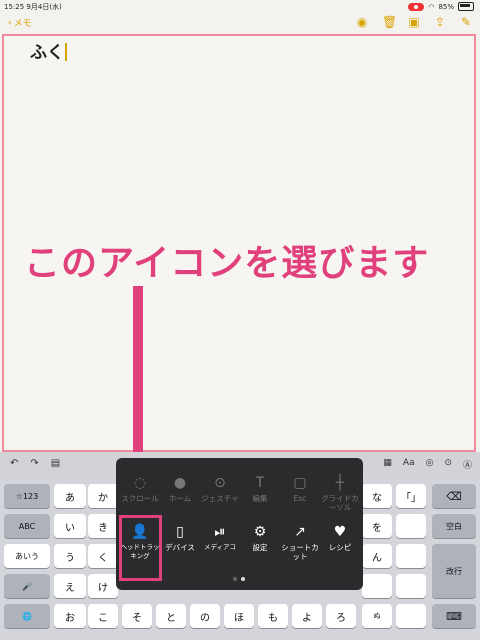  I want to click on back-label: メモ, so click(22, 24).